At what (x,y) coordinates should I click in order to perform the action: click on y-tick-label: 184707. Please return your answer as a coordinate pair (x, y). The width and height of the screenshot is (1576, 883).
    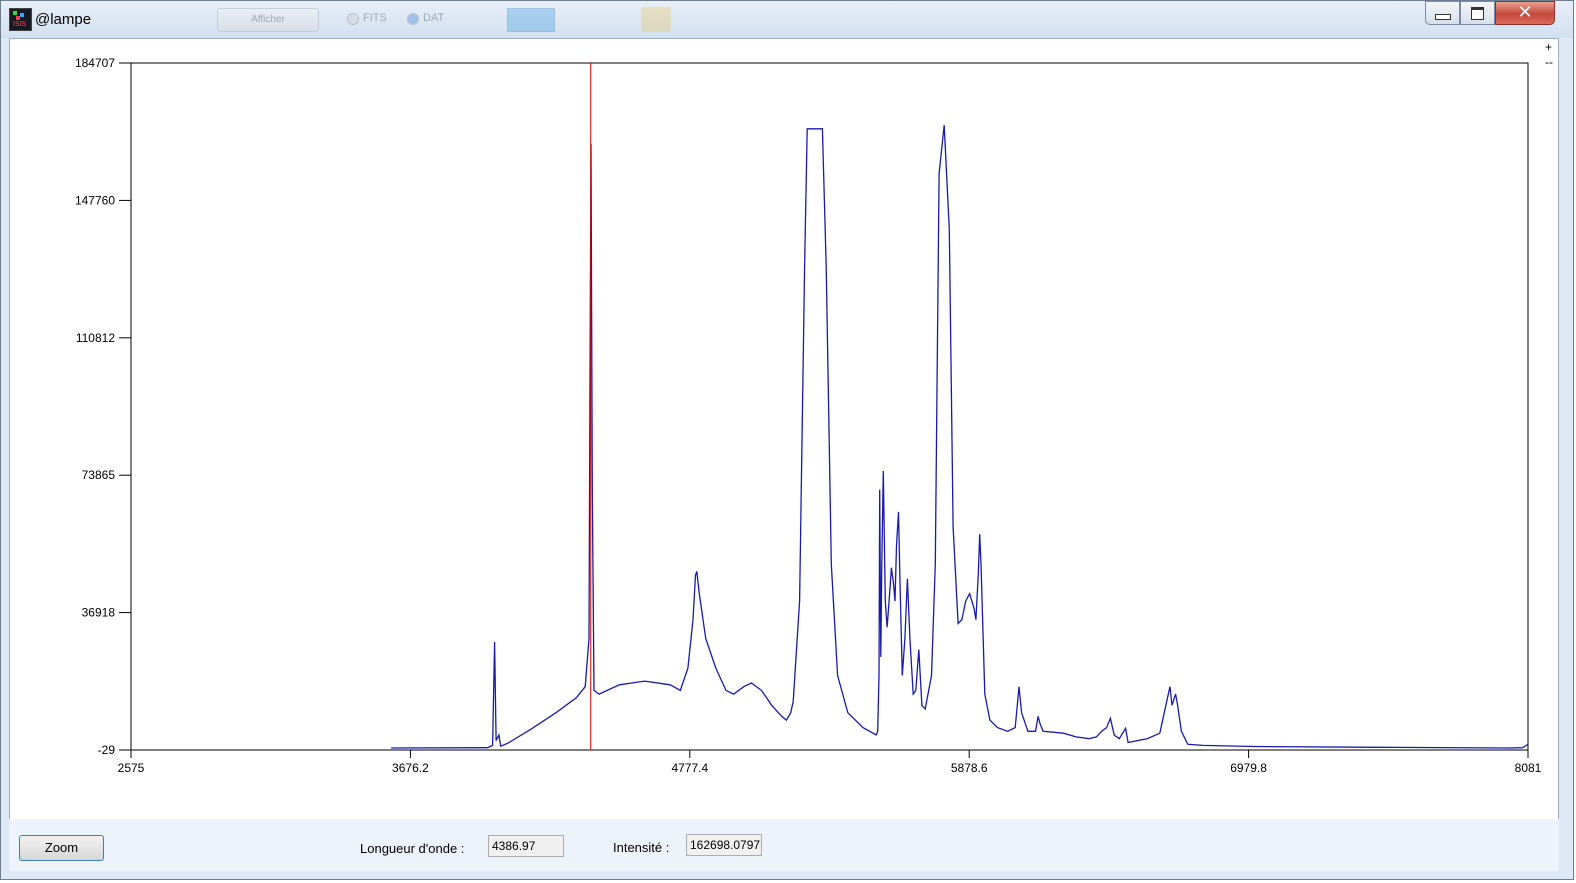
    Looking at the image, I should click on (95, 63).